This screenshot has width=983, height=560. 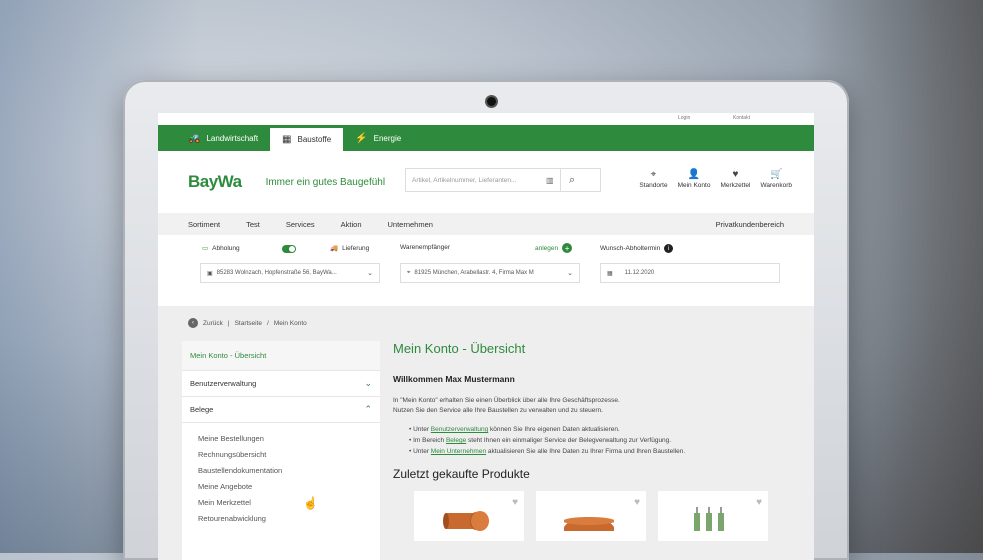 What do you see at coordinates (741, 118) in the screenshot?
I see `topbar-link-kontakt: Kontakt` at bounding box center [741, 118].